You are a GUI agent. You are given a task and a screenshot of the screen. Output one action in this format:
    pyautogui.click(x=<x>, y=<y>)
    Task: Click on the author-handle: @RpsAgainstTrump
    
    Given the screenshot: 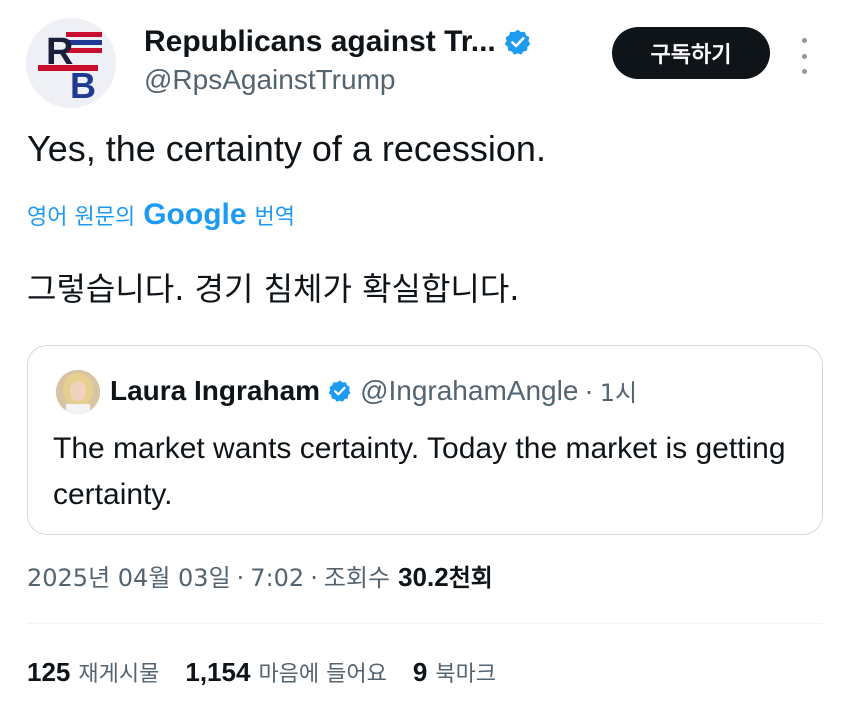 What is the action you would take?
    pyautogui.click(x=269, y=80)
    